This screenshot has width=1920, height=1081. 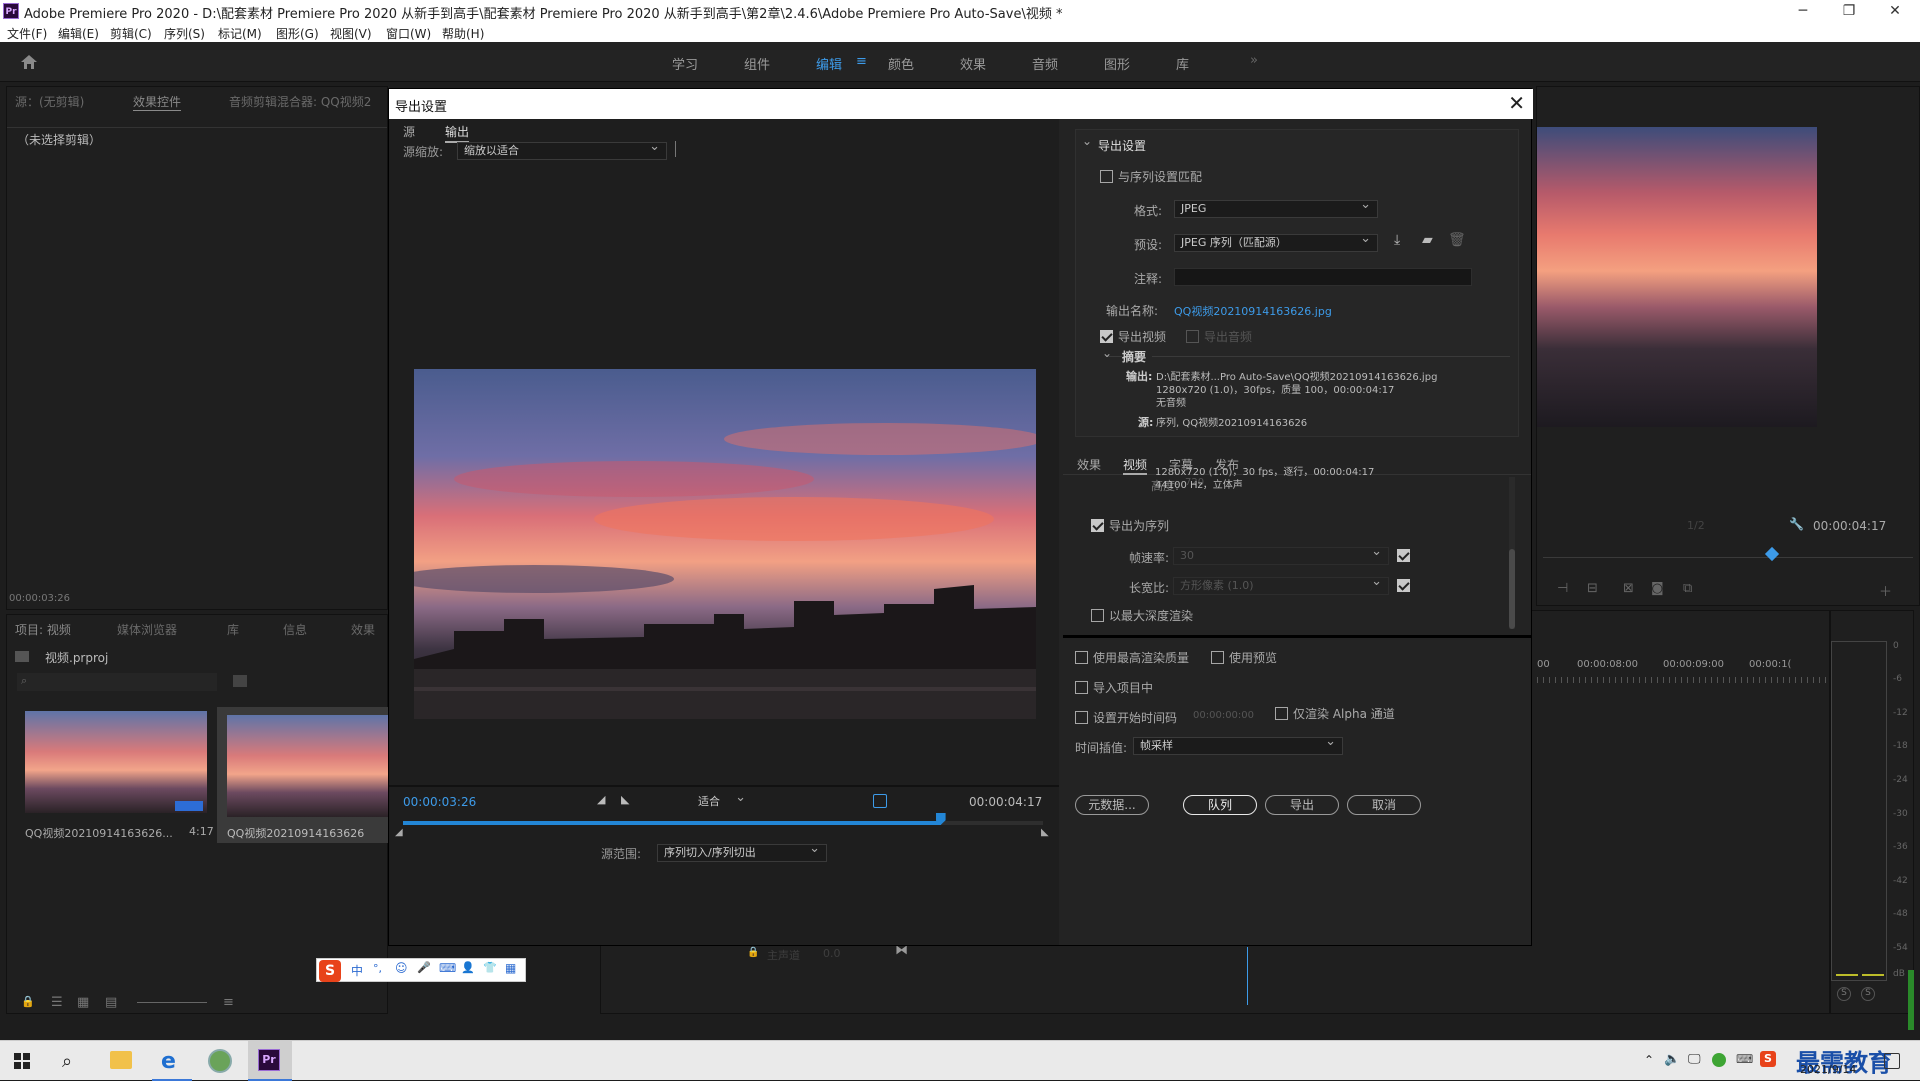 I want to click on range-out-handle-icon: ◣, so click(x=1045, y=832).